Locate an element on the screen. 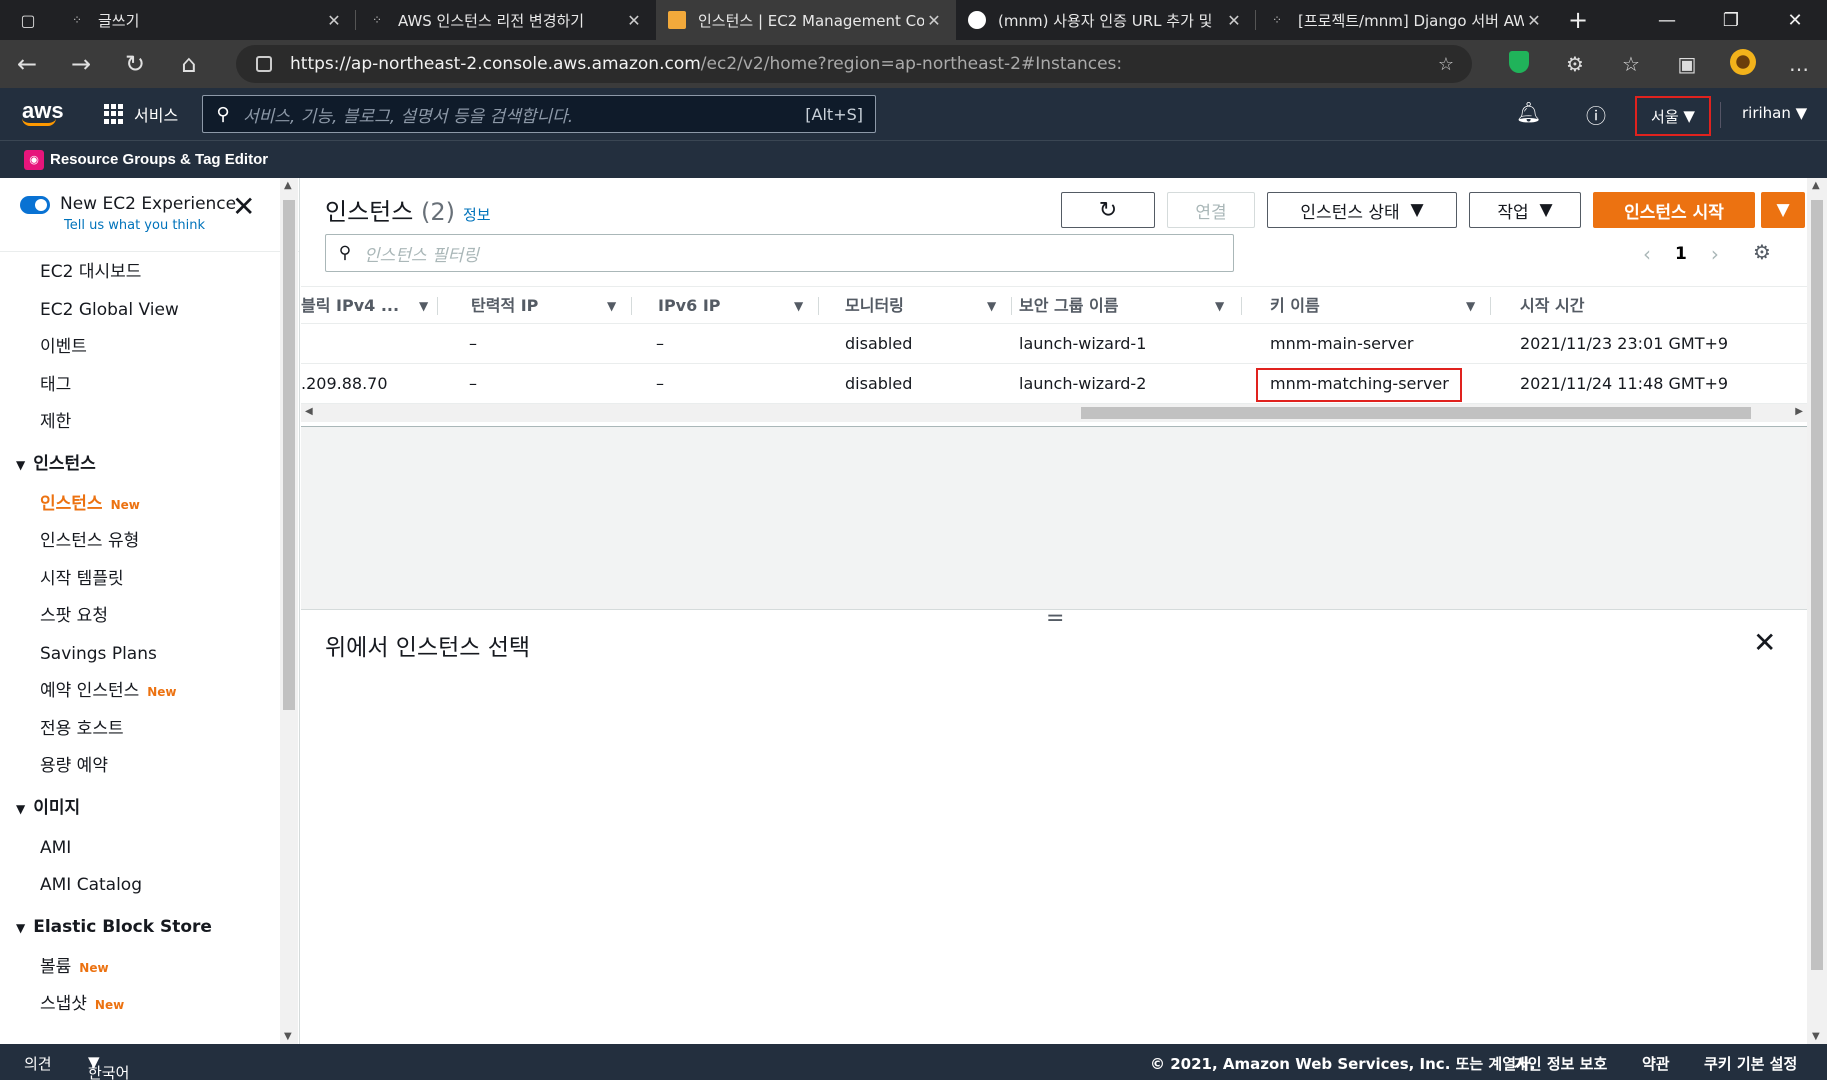  shield-extension-icon is located at coordinates (1519, 64).